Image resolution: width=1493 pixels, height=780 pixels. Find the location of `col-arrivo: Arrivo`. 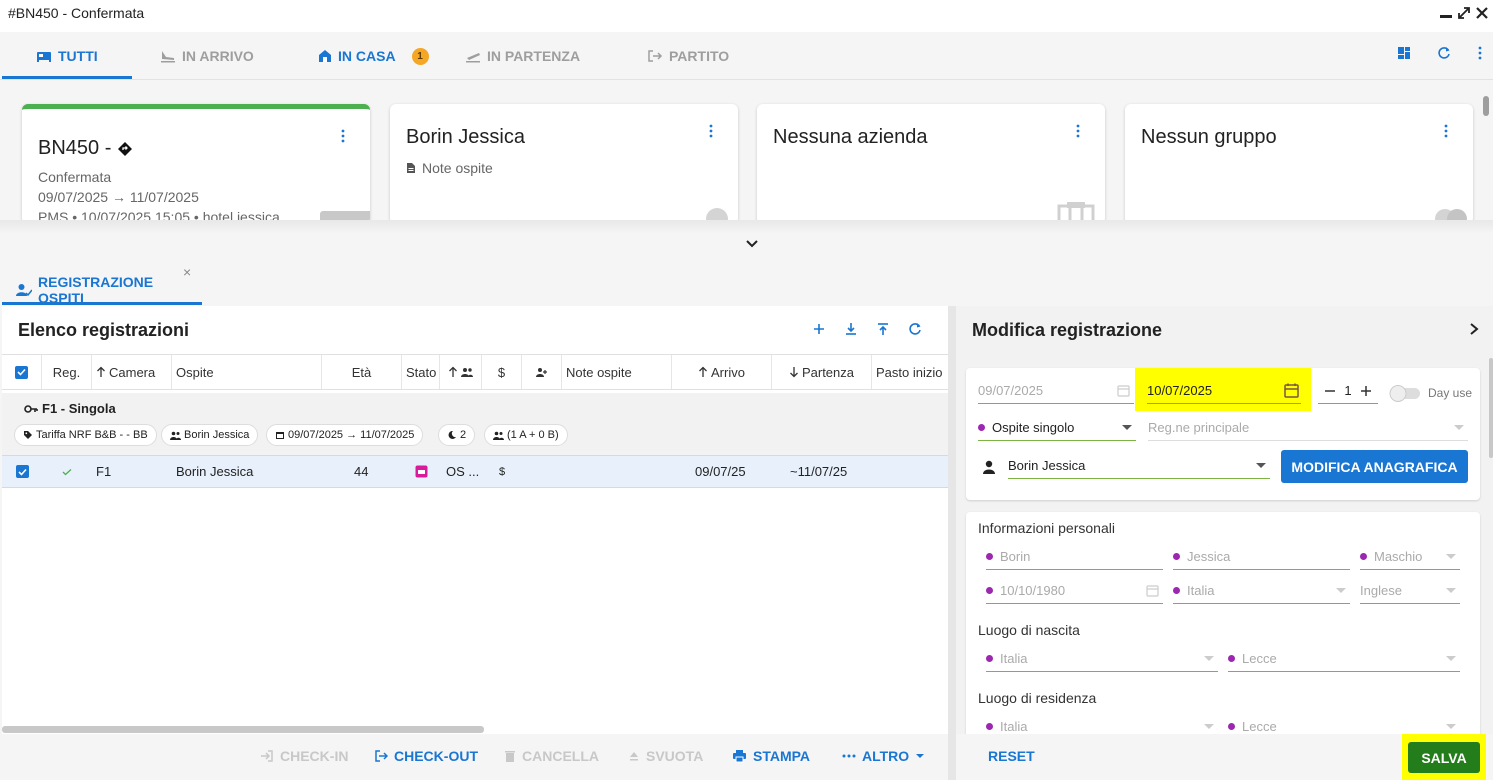

col-arrivo: Arrivo is located at coordinates (722, 372).